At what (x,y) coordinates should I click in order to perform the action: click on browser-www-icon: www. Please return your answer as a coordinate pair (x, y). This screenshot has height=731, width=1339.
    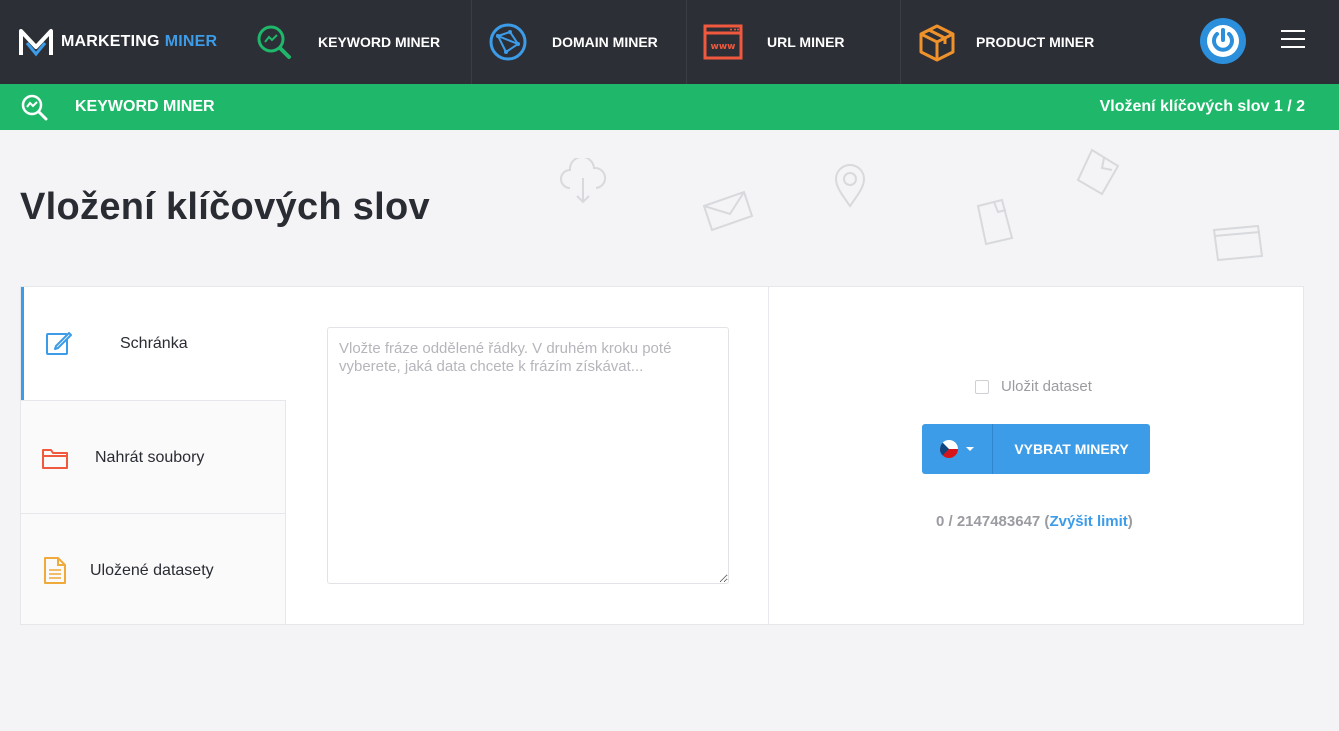
    Looking at the image, I should click on (723, 42).